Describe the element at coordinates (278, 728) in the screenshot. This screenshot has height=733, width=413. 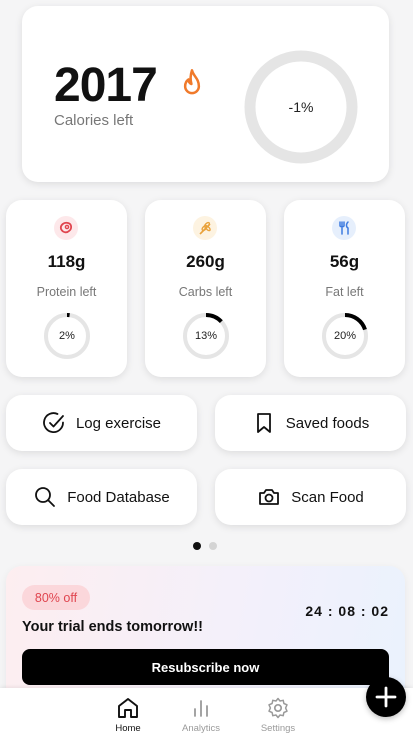
I see `nav-settings-label: Settings` at that location.